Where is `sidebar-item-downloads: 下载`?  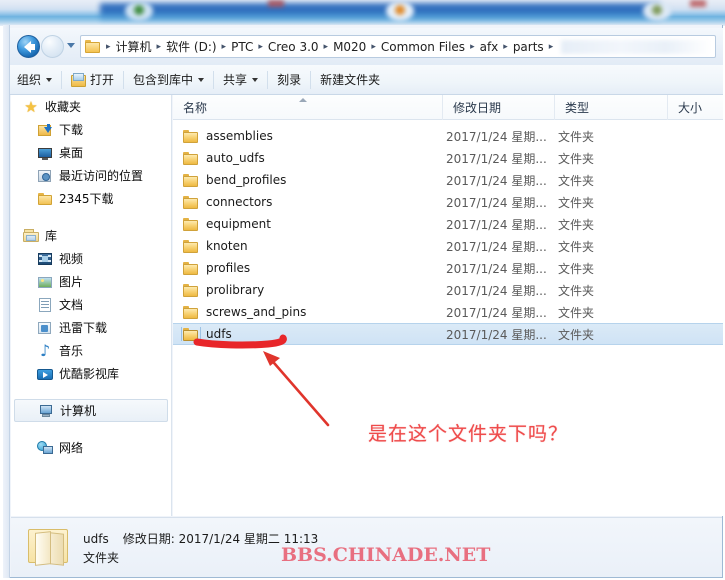 sidebar-item-downloads: 下载 is located at coordinates (91, 129).